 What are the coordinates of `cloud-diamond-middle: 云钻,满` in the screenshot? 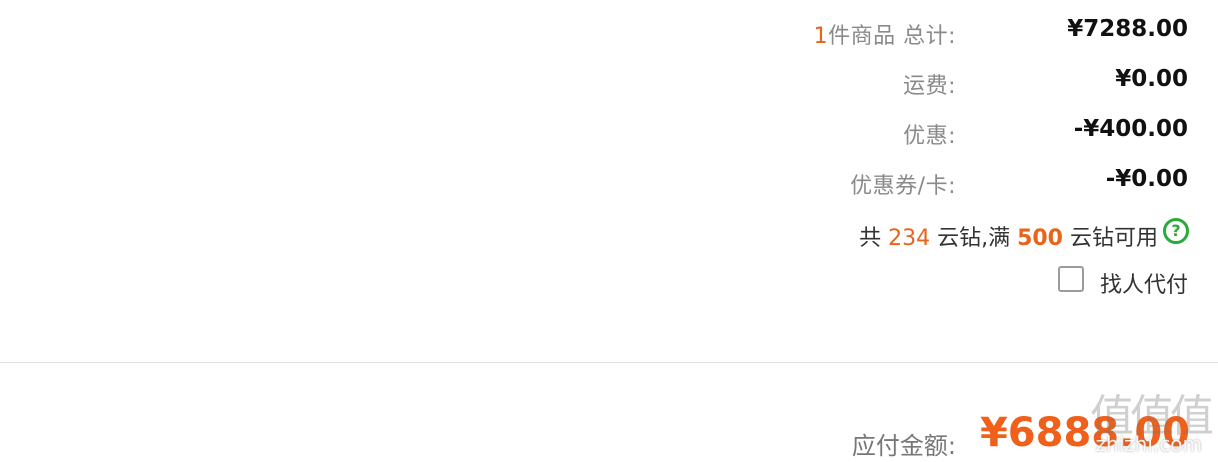 It's located at (974, 238).